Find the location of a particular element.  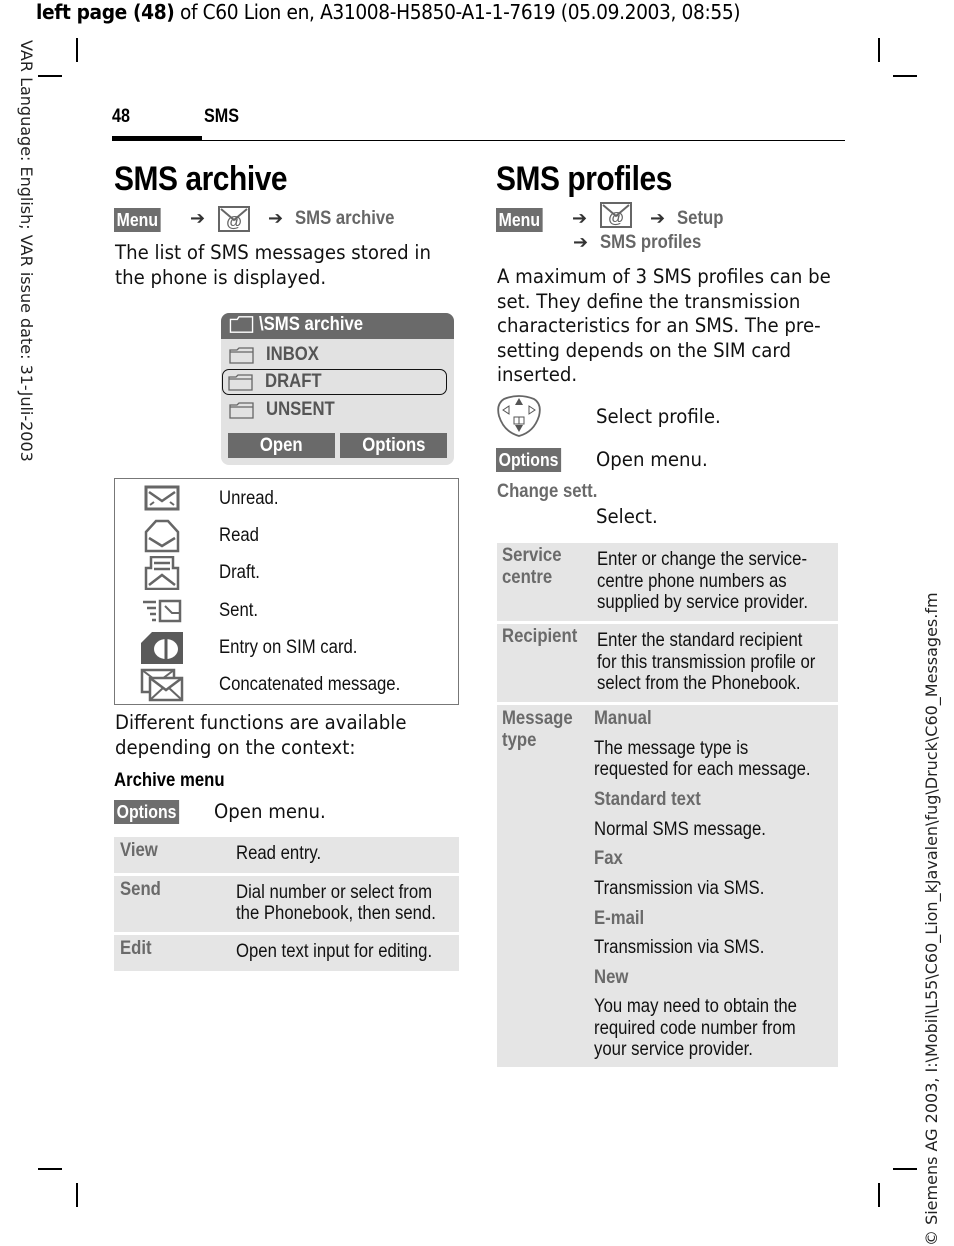

options-button-label: Options is located at coordinates (393, 445).